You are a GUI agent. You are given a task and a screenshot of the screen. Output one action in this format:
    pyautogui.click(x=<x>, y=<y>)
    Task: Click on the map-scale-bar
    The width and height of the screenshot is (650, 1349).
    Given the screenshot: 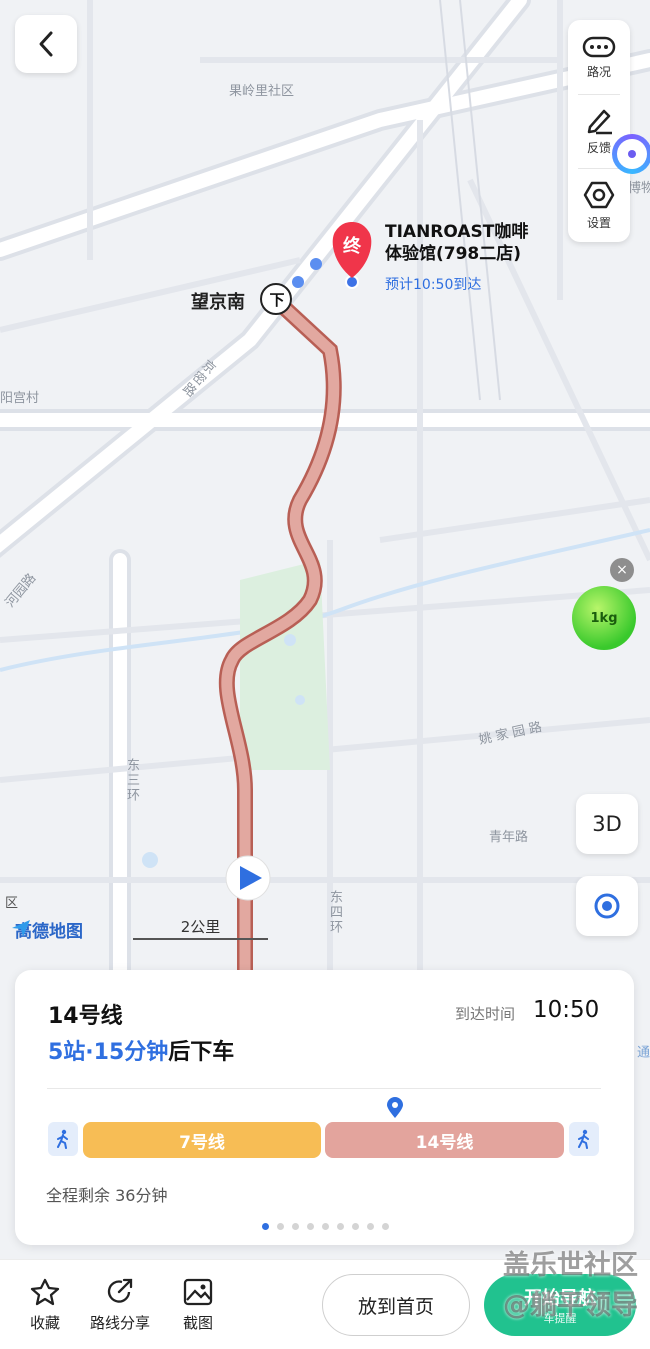 What is the action you would take?
    pyautogui.click(x=200, y=939)
    